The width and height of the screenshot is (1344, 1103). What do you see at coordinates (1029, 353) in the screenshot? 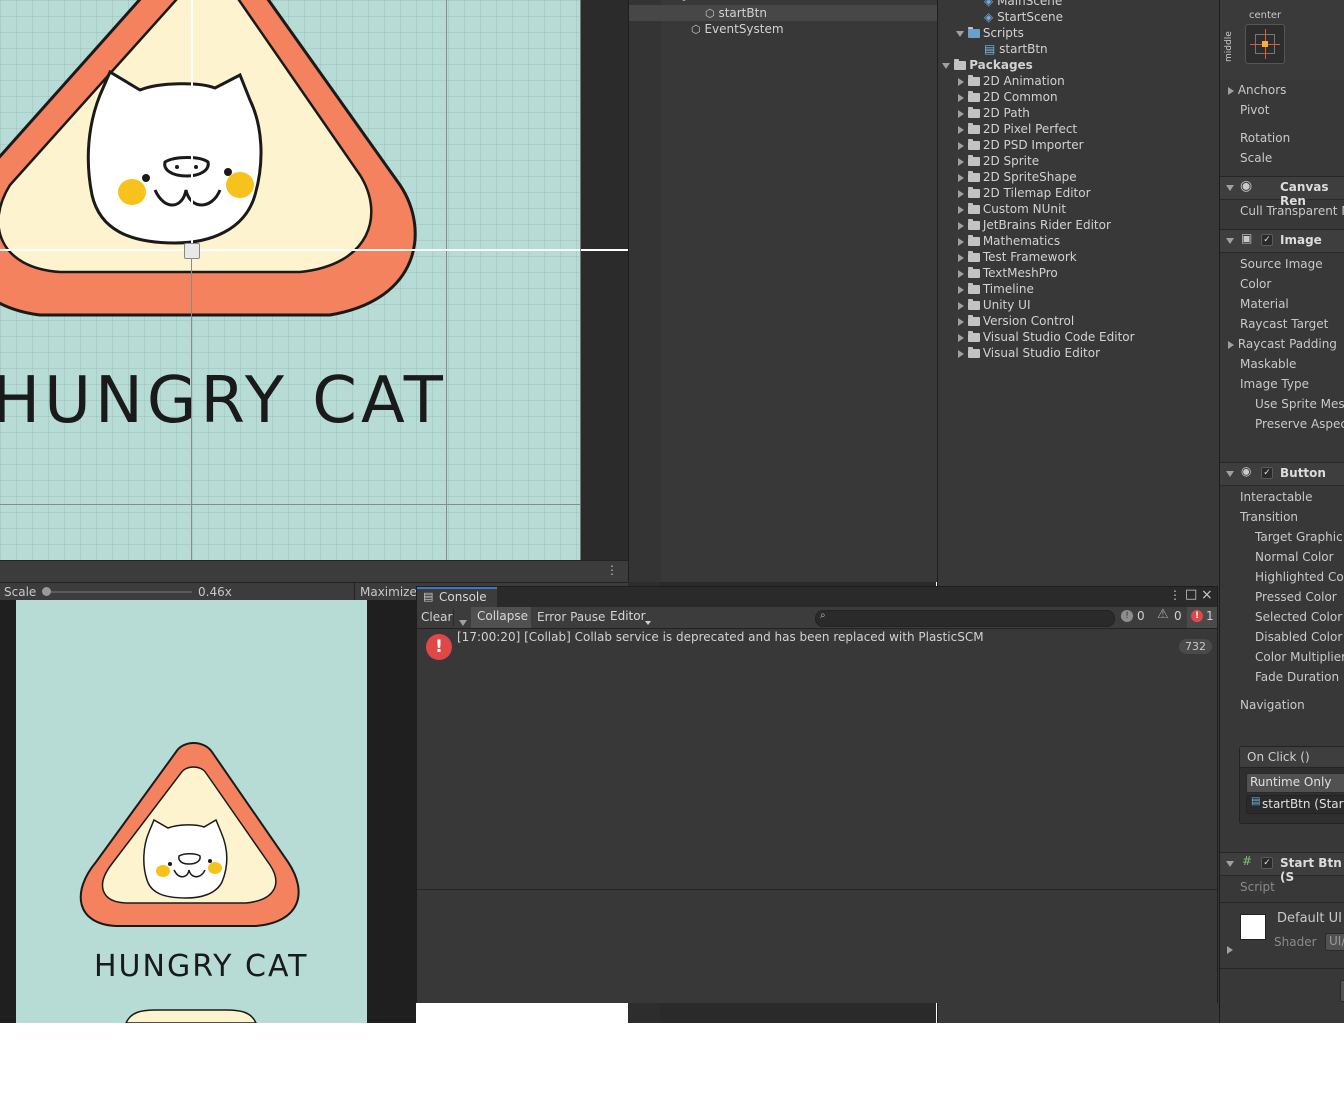
I see `package-visual-studio-editor: Visual Studio Editor` at bounding box center [1029, 353].